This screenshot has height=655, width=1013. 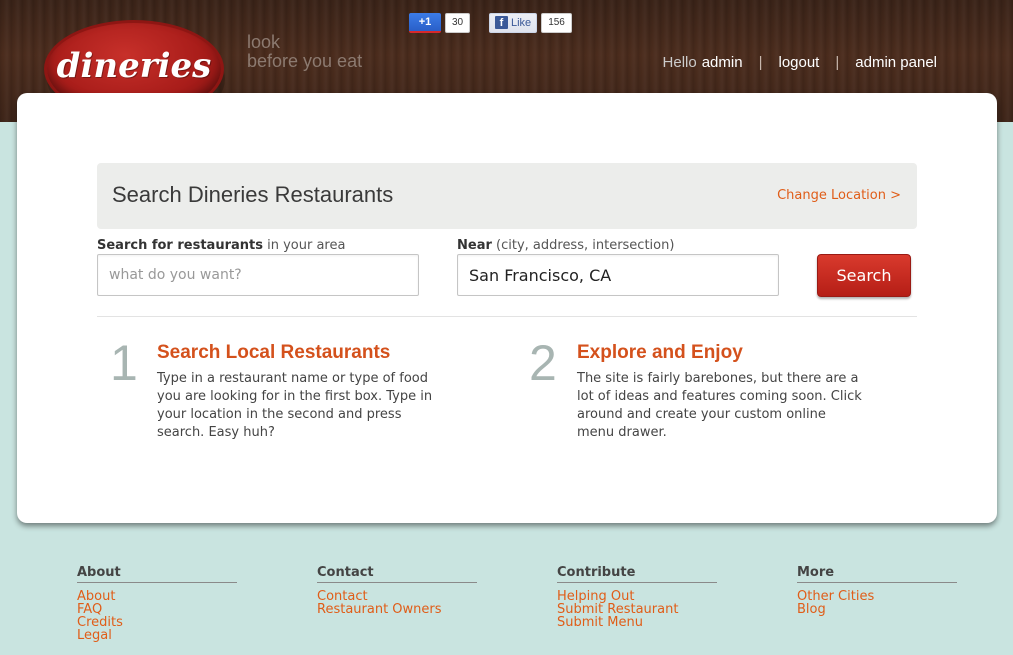 I want to click on facebook-like-widget: f Like 156, so click(x=530, y=22).